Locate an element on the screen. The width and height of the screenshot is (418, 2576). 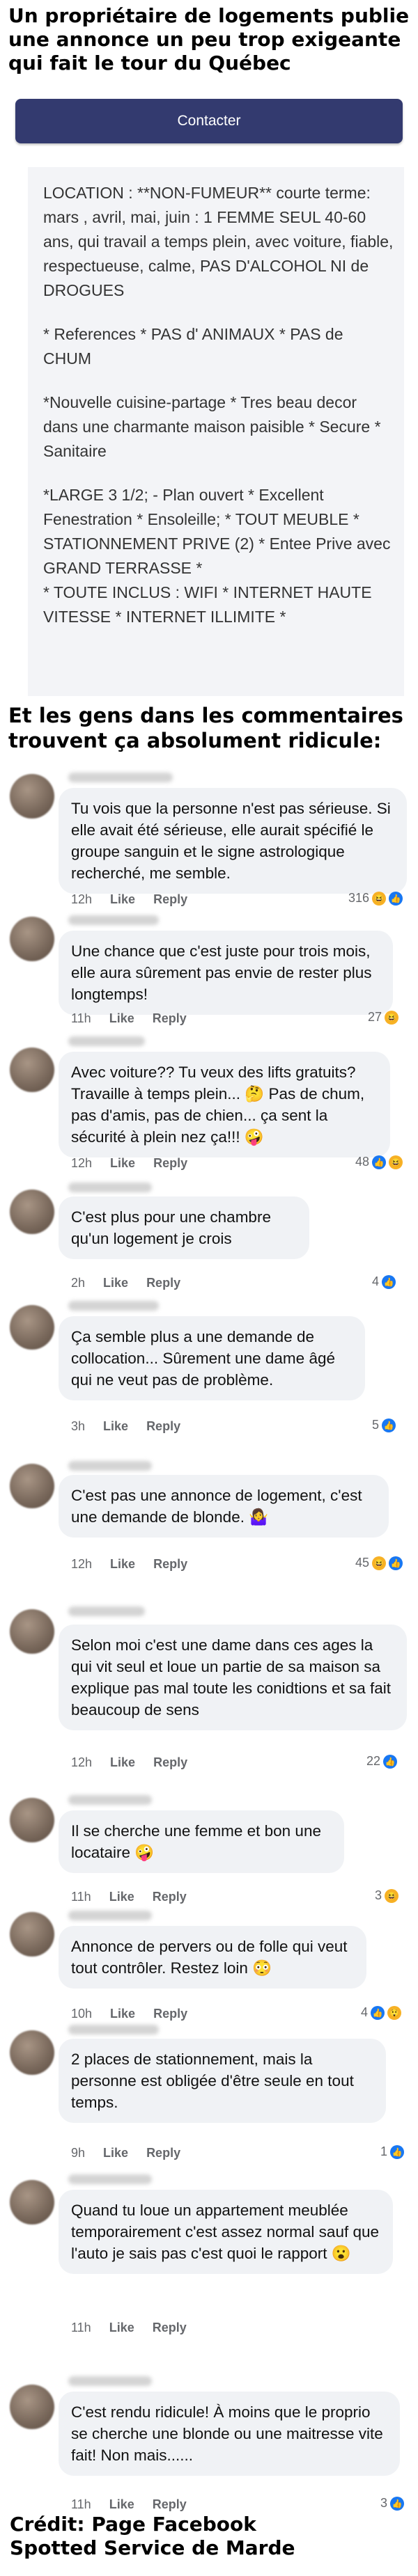
reaction-summary: 27 😆 is located at coordinates (383, 1017).